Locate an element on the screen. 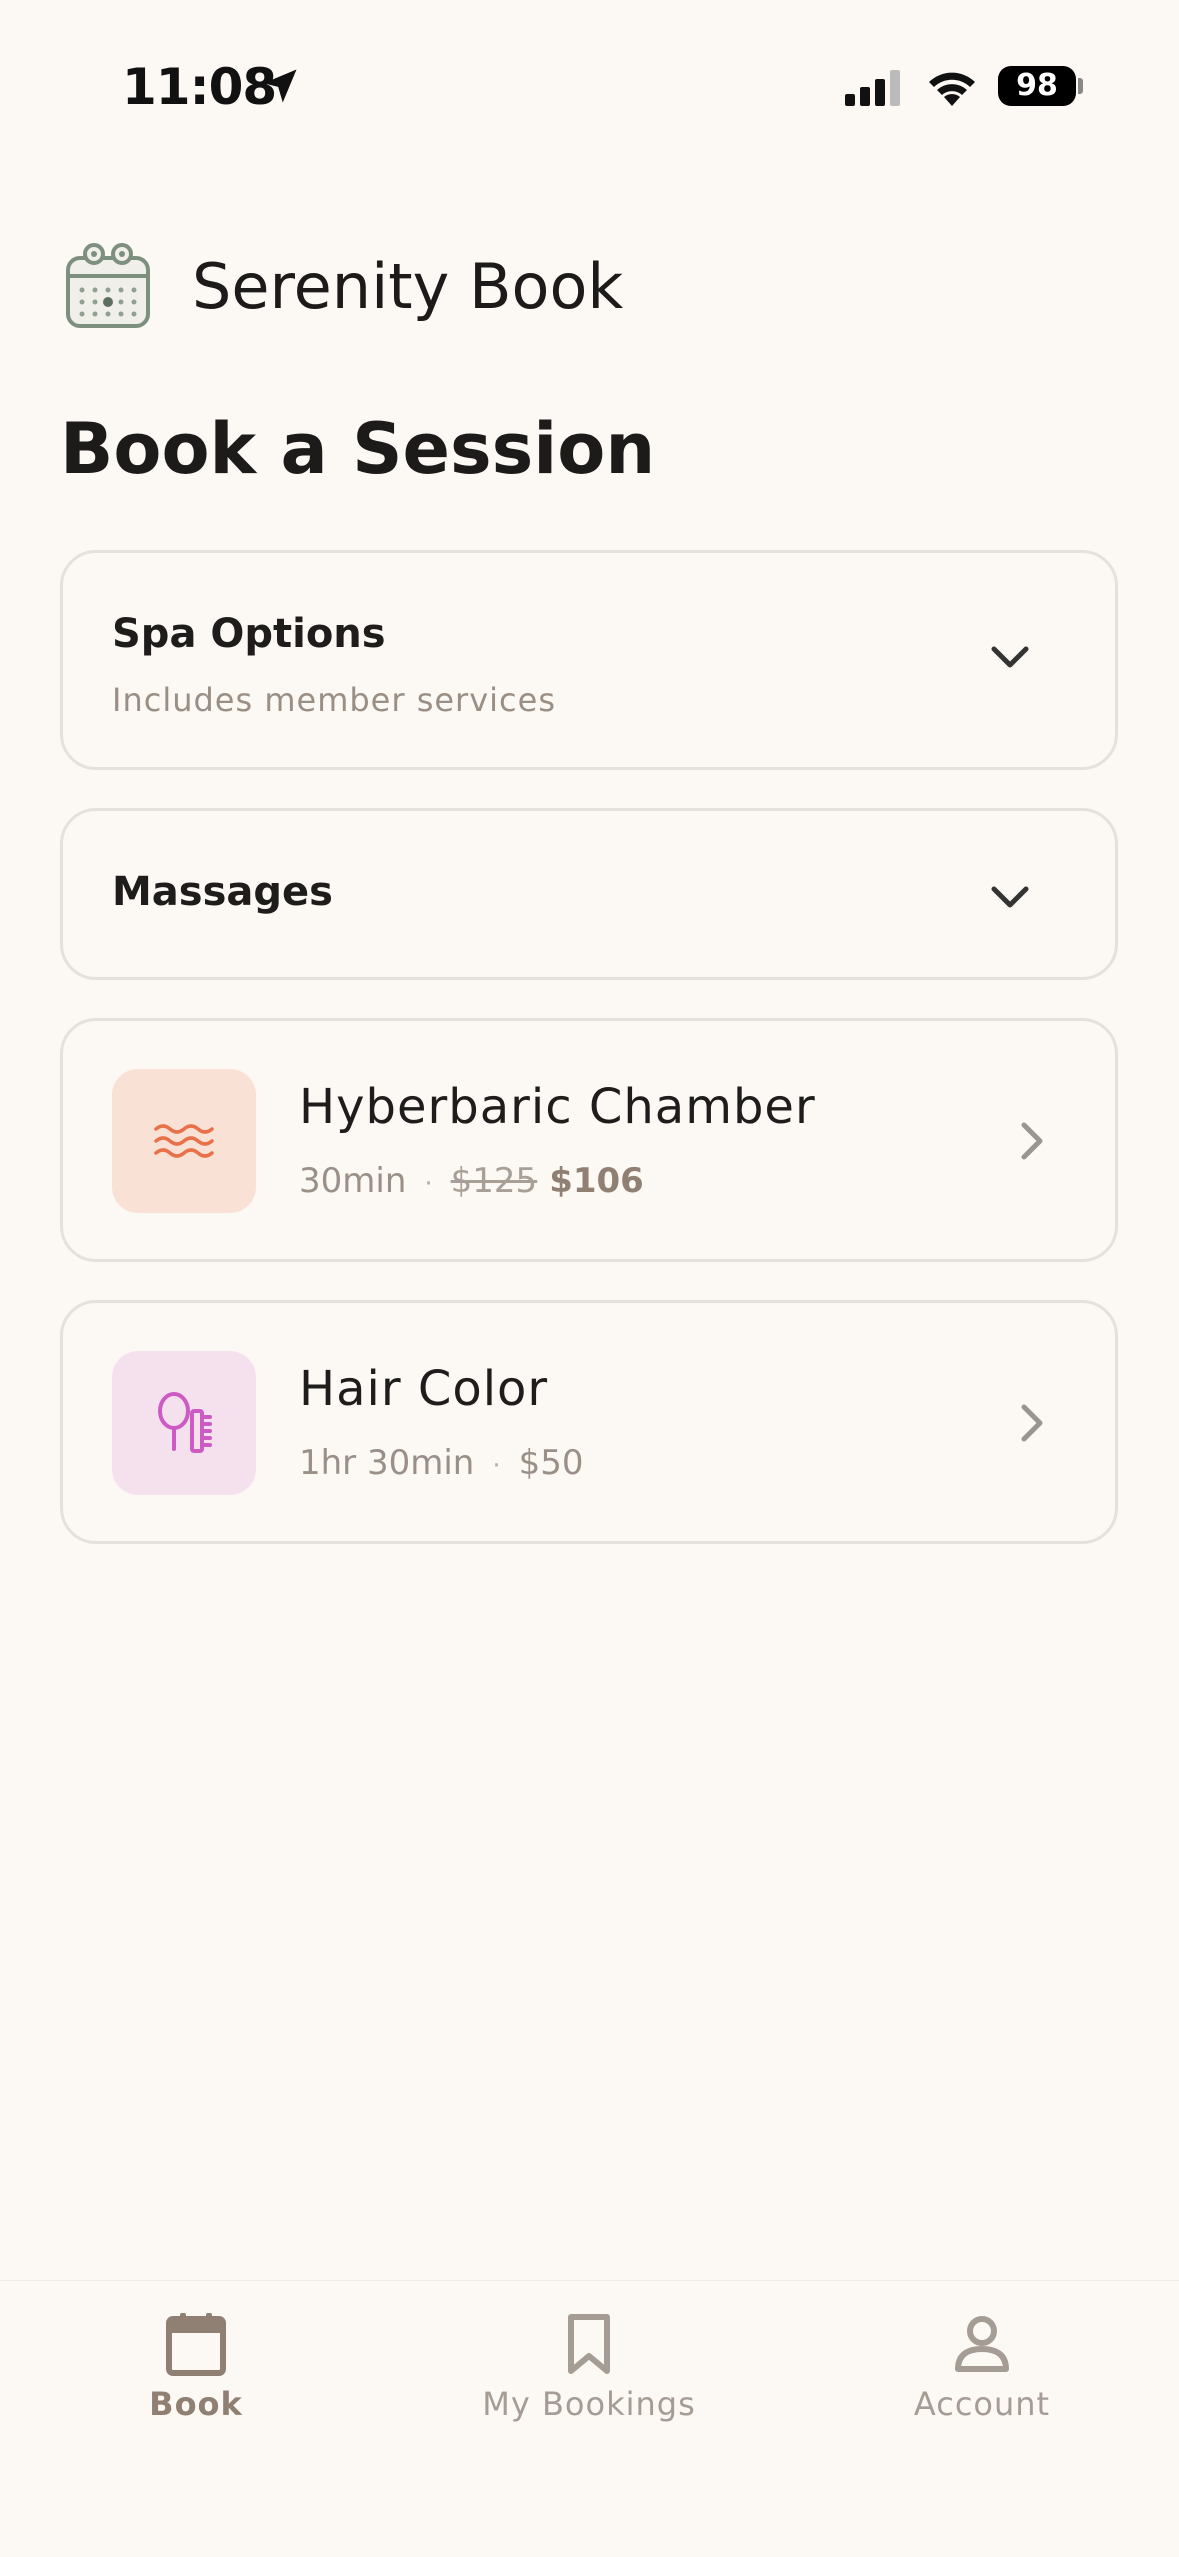 This screenshot has width=1179, height=2557. dropdown-subtitle: Includes member services is located at coordinates (334, 700).